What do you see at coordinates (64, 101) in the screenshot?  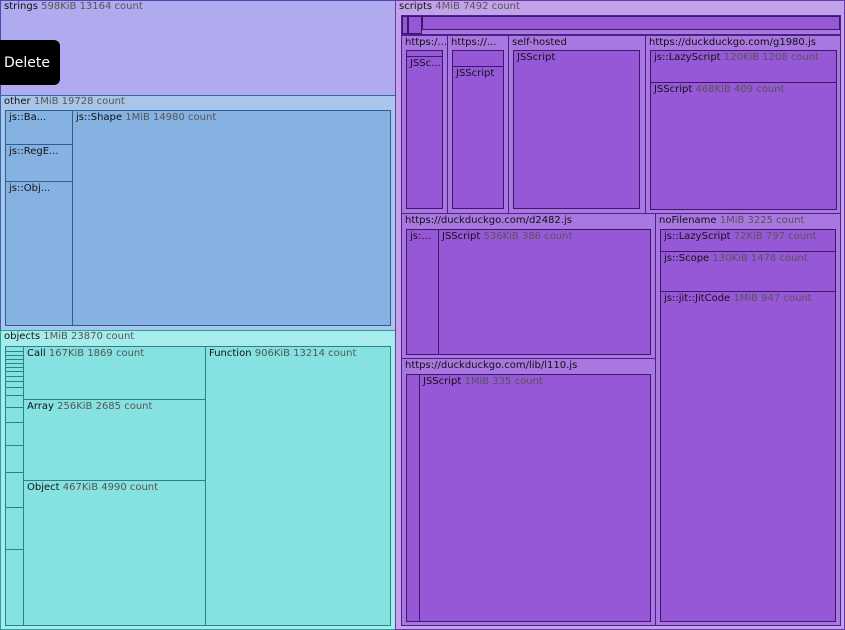 I see `node-label: other 1MiB 19728 count` at bounding box center [64, 101].